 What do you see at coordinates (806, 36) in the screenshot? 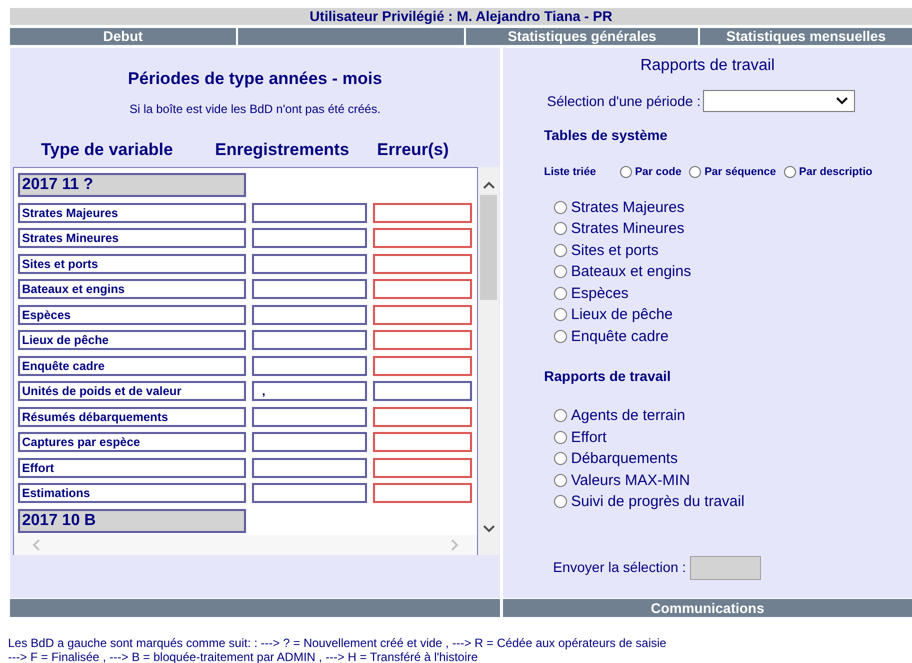
I see `nav-tab: Statistiques mensuelles` at bounding box center [806, 36].